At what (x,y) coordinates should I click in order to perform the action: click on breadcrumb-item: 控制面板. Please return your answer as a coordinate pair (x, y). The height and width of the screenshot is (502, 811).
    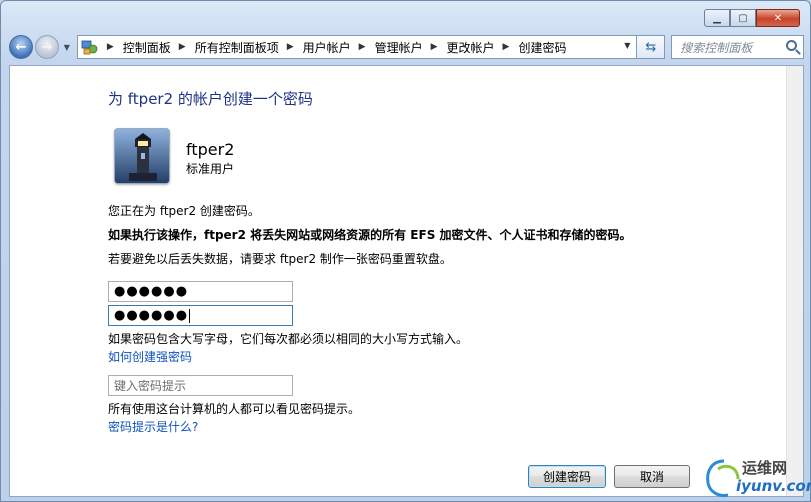
    Looking at the image, I should click on (147, 47).